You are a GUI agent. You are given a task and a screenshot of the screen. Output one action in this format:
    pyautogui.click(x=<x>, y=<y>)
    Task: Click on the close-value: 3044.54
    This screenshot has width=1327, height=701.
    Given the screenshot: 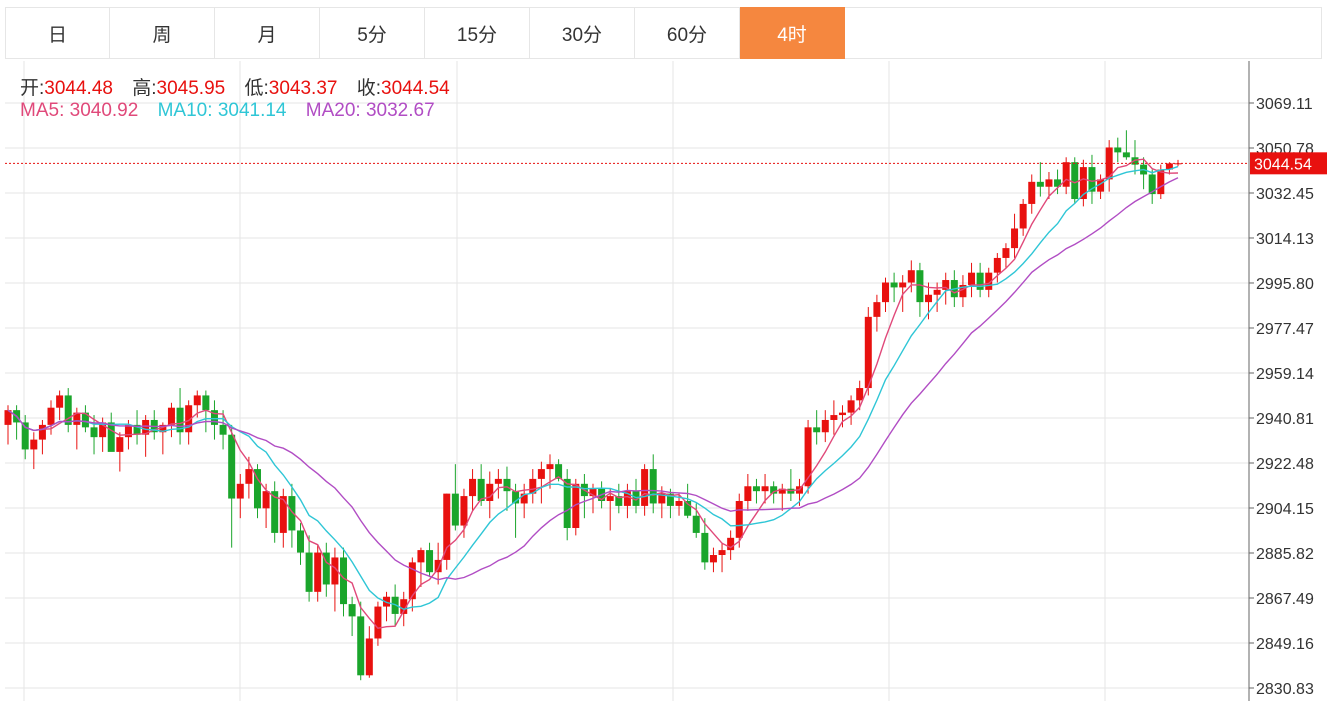 What is the action you would take?
    pyautogui.click(x=415, y=88)
    